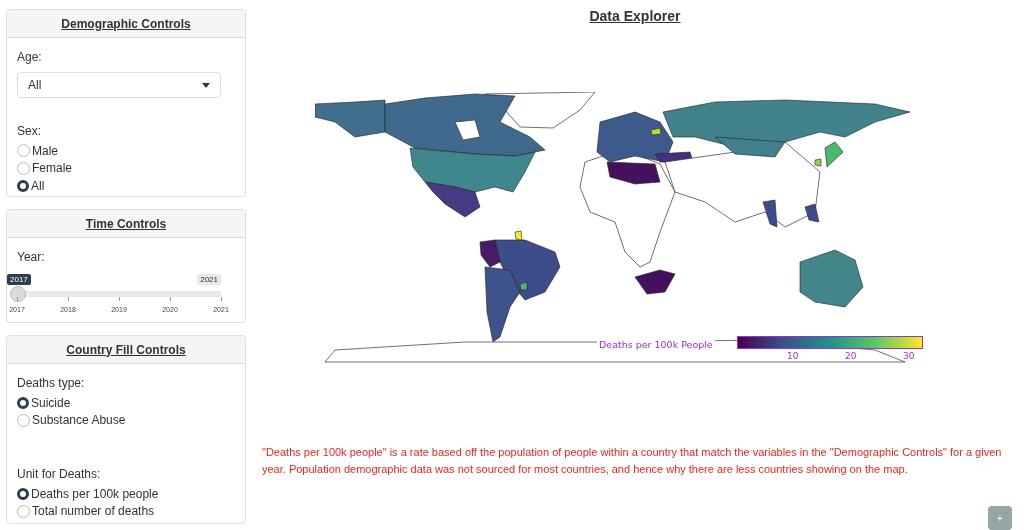  Describe the element at coordinates (59, 474) in the screenshot. I see `field-label: Unit for Deaths:` at that location.